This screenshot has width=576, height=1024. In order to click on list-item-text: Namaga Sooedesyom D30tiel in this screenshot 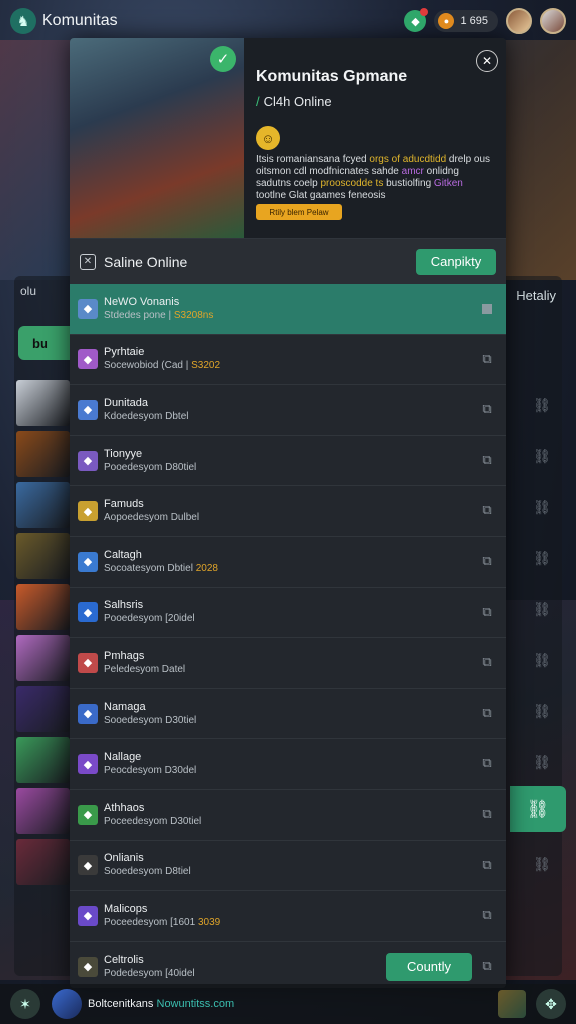, I will do `click(150, 714)`.